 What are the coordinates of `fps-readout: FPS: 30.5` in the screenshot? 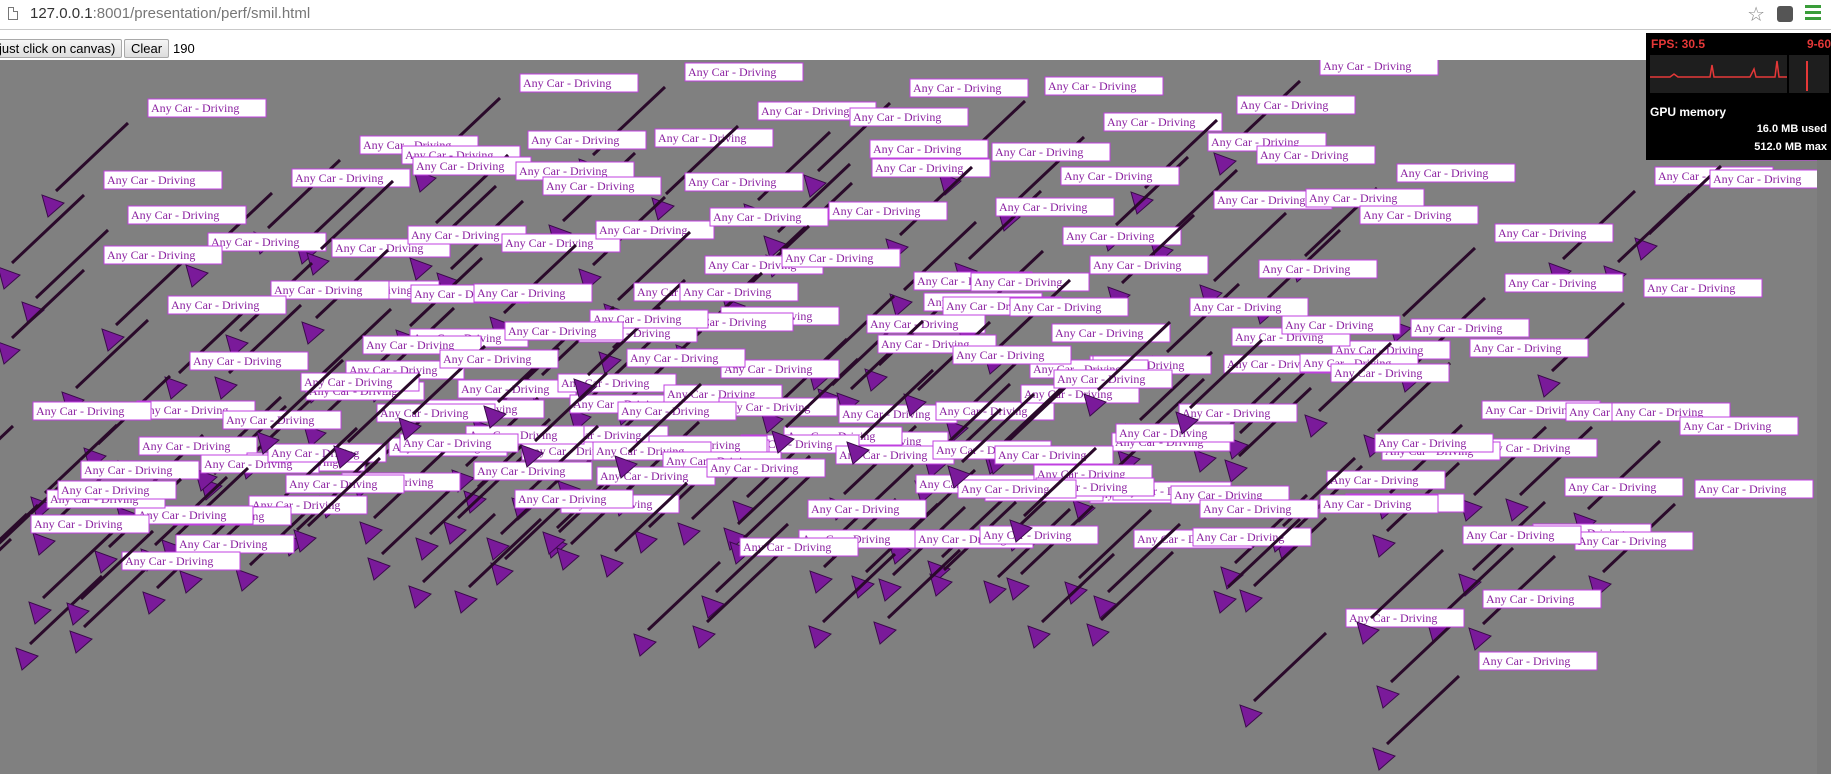 It's located at (1678, 44).